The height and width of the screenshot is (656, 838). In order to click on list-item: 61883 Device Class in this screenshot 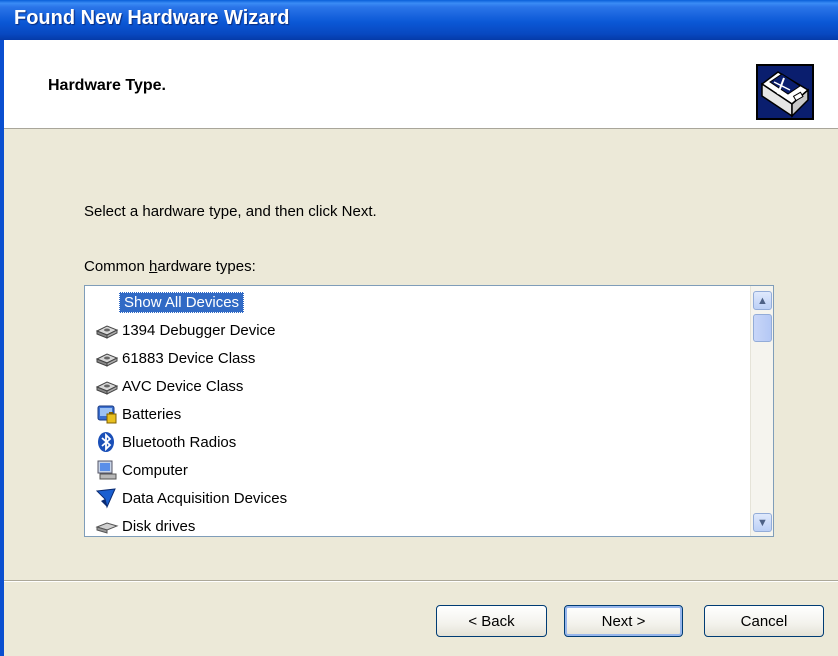, I will do `click(175, 358)`.